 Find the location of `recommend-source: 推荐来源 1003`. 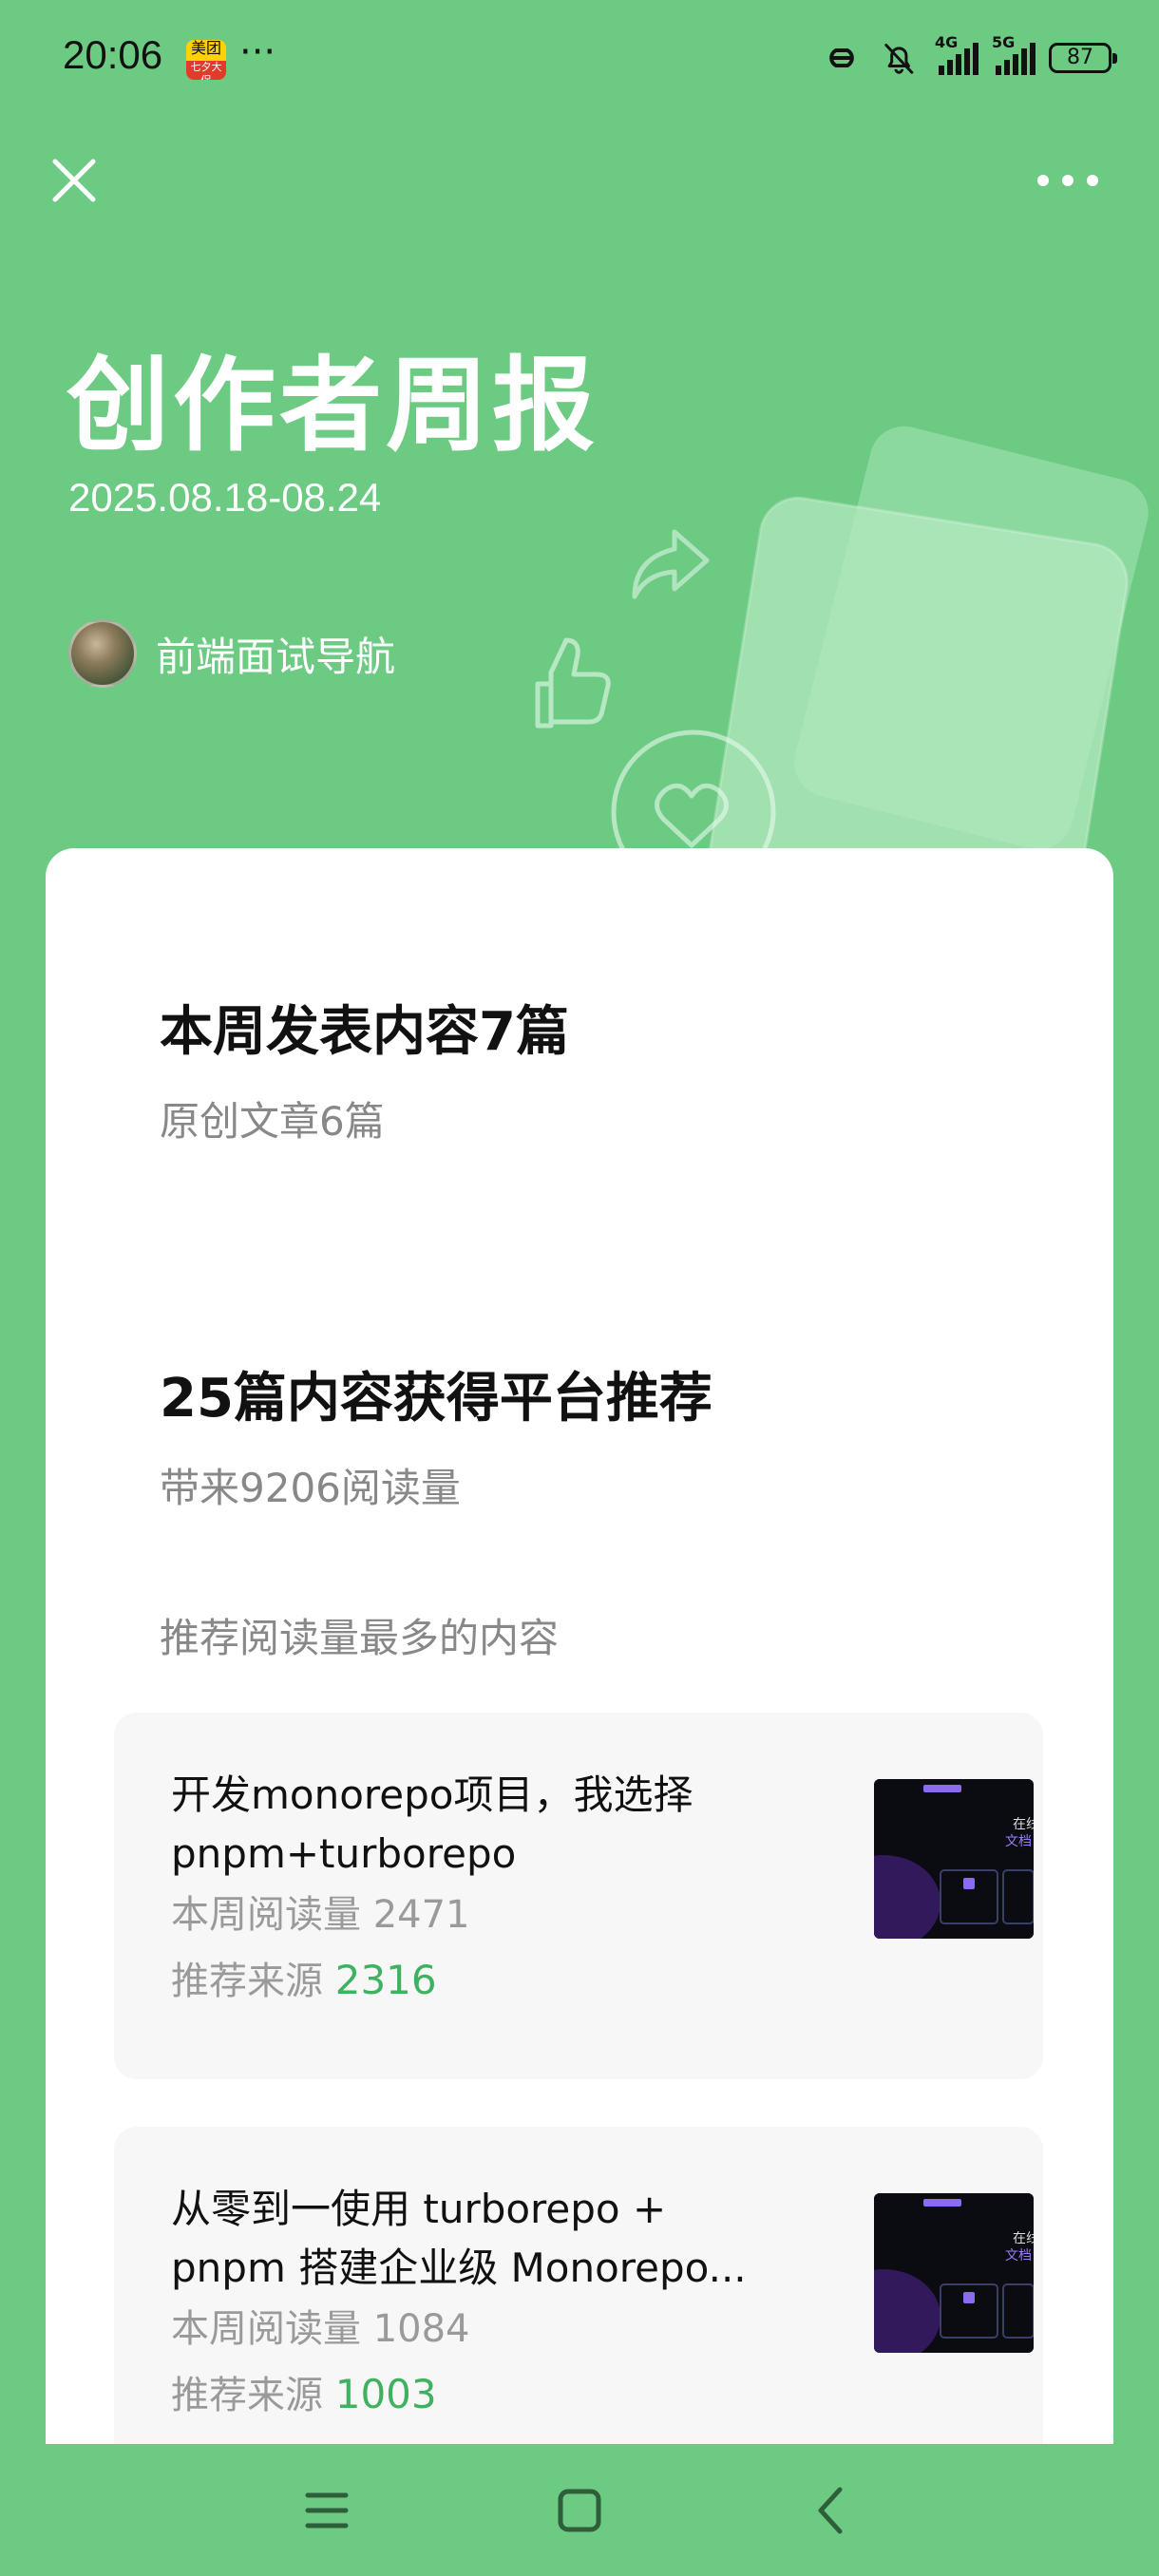

recommend-source: 推荐来源 1003 is located at coordinates (304, 2391).